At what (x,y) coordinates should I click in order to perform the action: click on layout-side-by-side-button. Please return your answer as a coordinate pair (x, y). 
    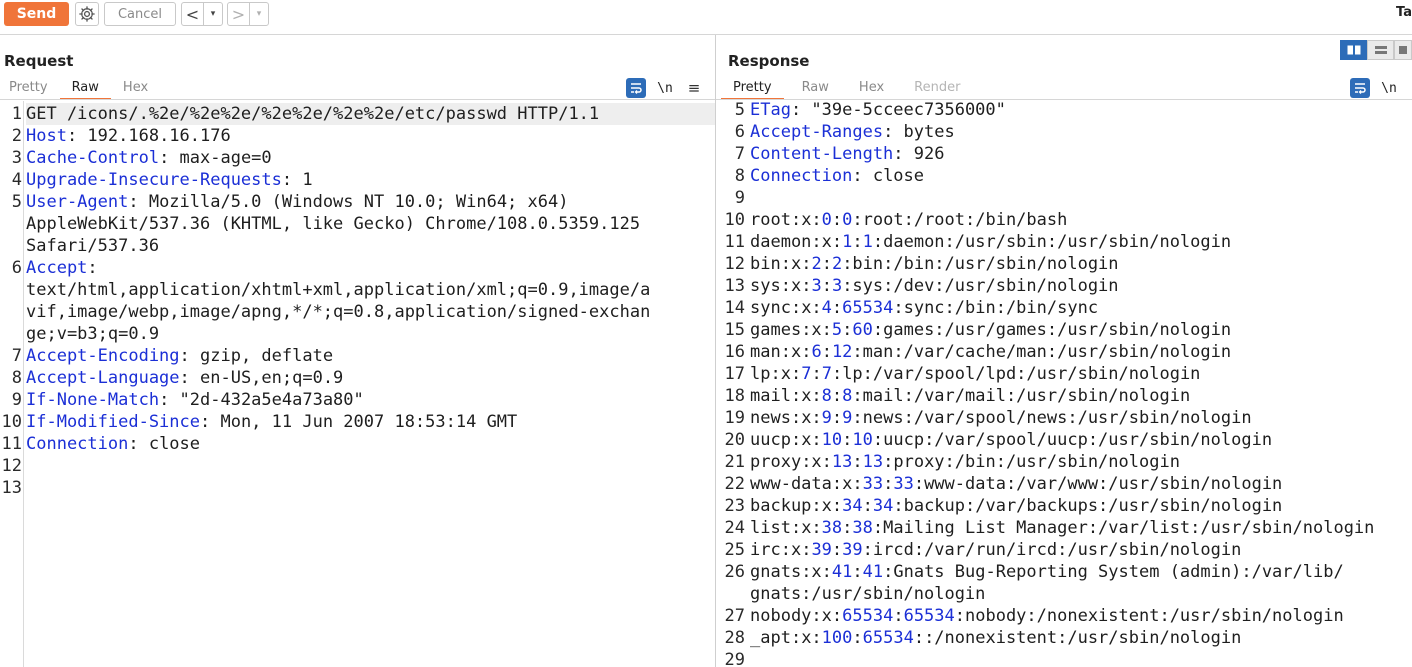
    Looking at the image, I should click on (1353, 50).